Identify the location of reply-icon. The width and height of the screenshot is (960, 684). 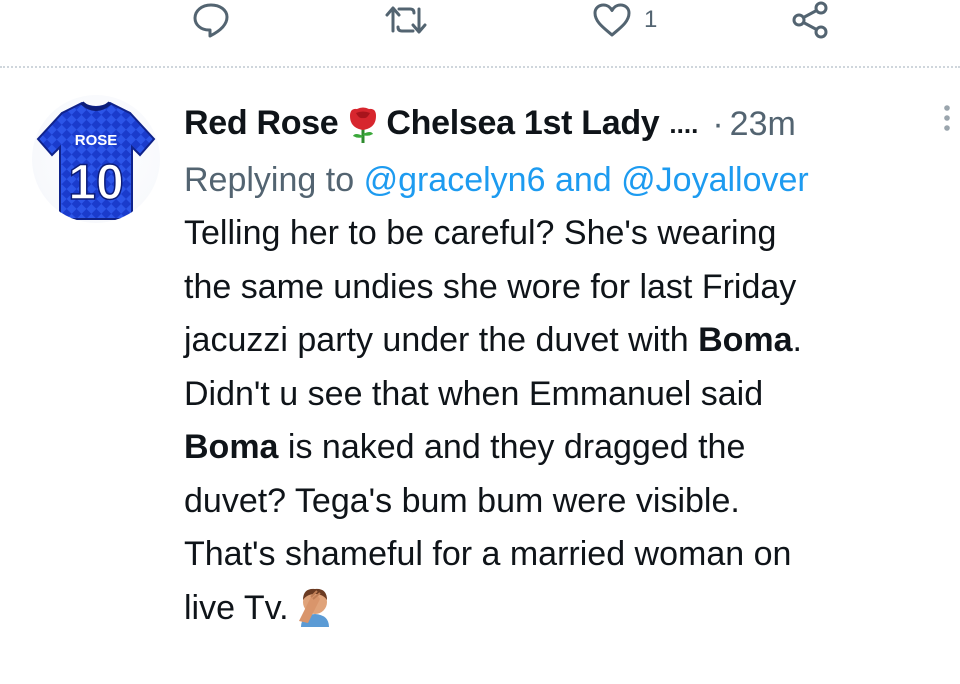
(211, 20).